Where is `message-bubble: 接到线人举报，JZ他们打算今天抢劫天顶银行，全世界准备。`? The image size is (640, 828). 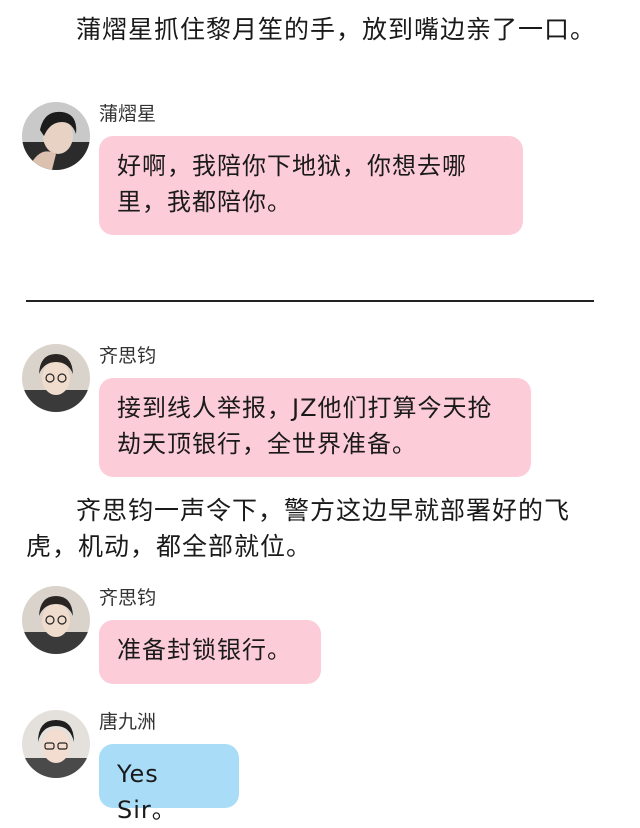 message-bubble: 接到线人举报，JZ他们打算今天抢劫天顶银行，全世界准备。 is located at coordinates (315, 427).